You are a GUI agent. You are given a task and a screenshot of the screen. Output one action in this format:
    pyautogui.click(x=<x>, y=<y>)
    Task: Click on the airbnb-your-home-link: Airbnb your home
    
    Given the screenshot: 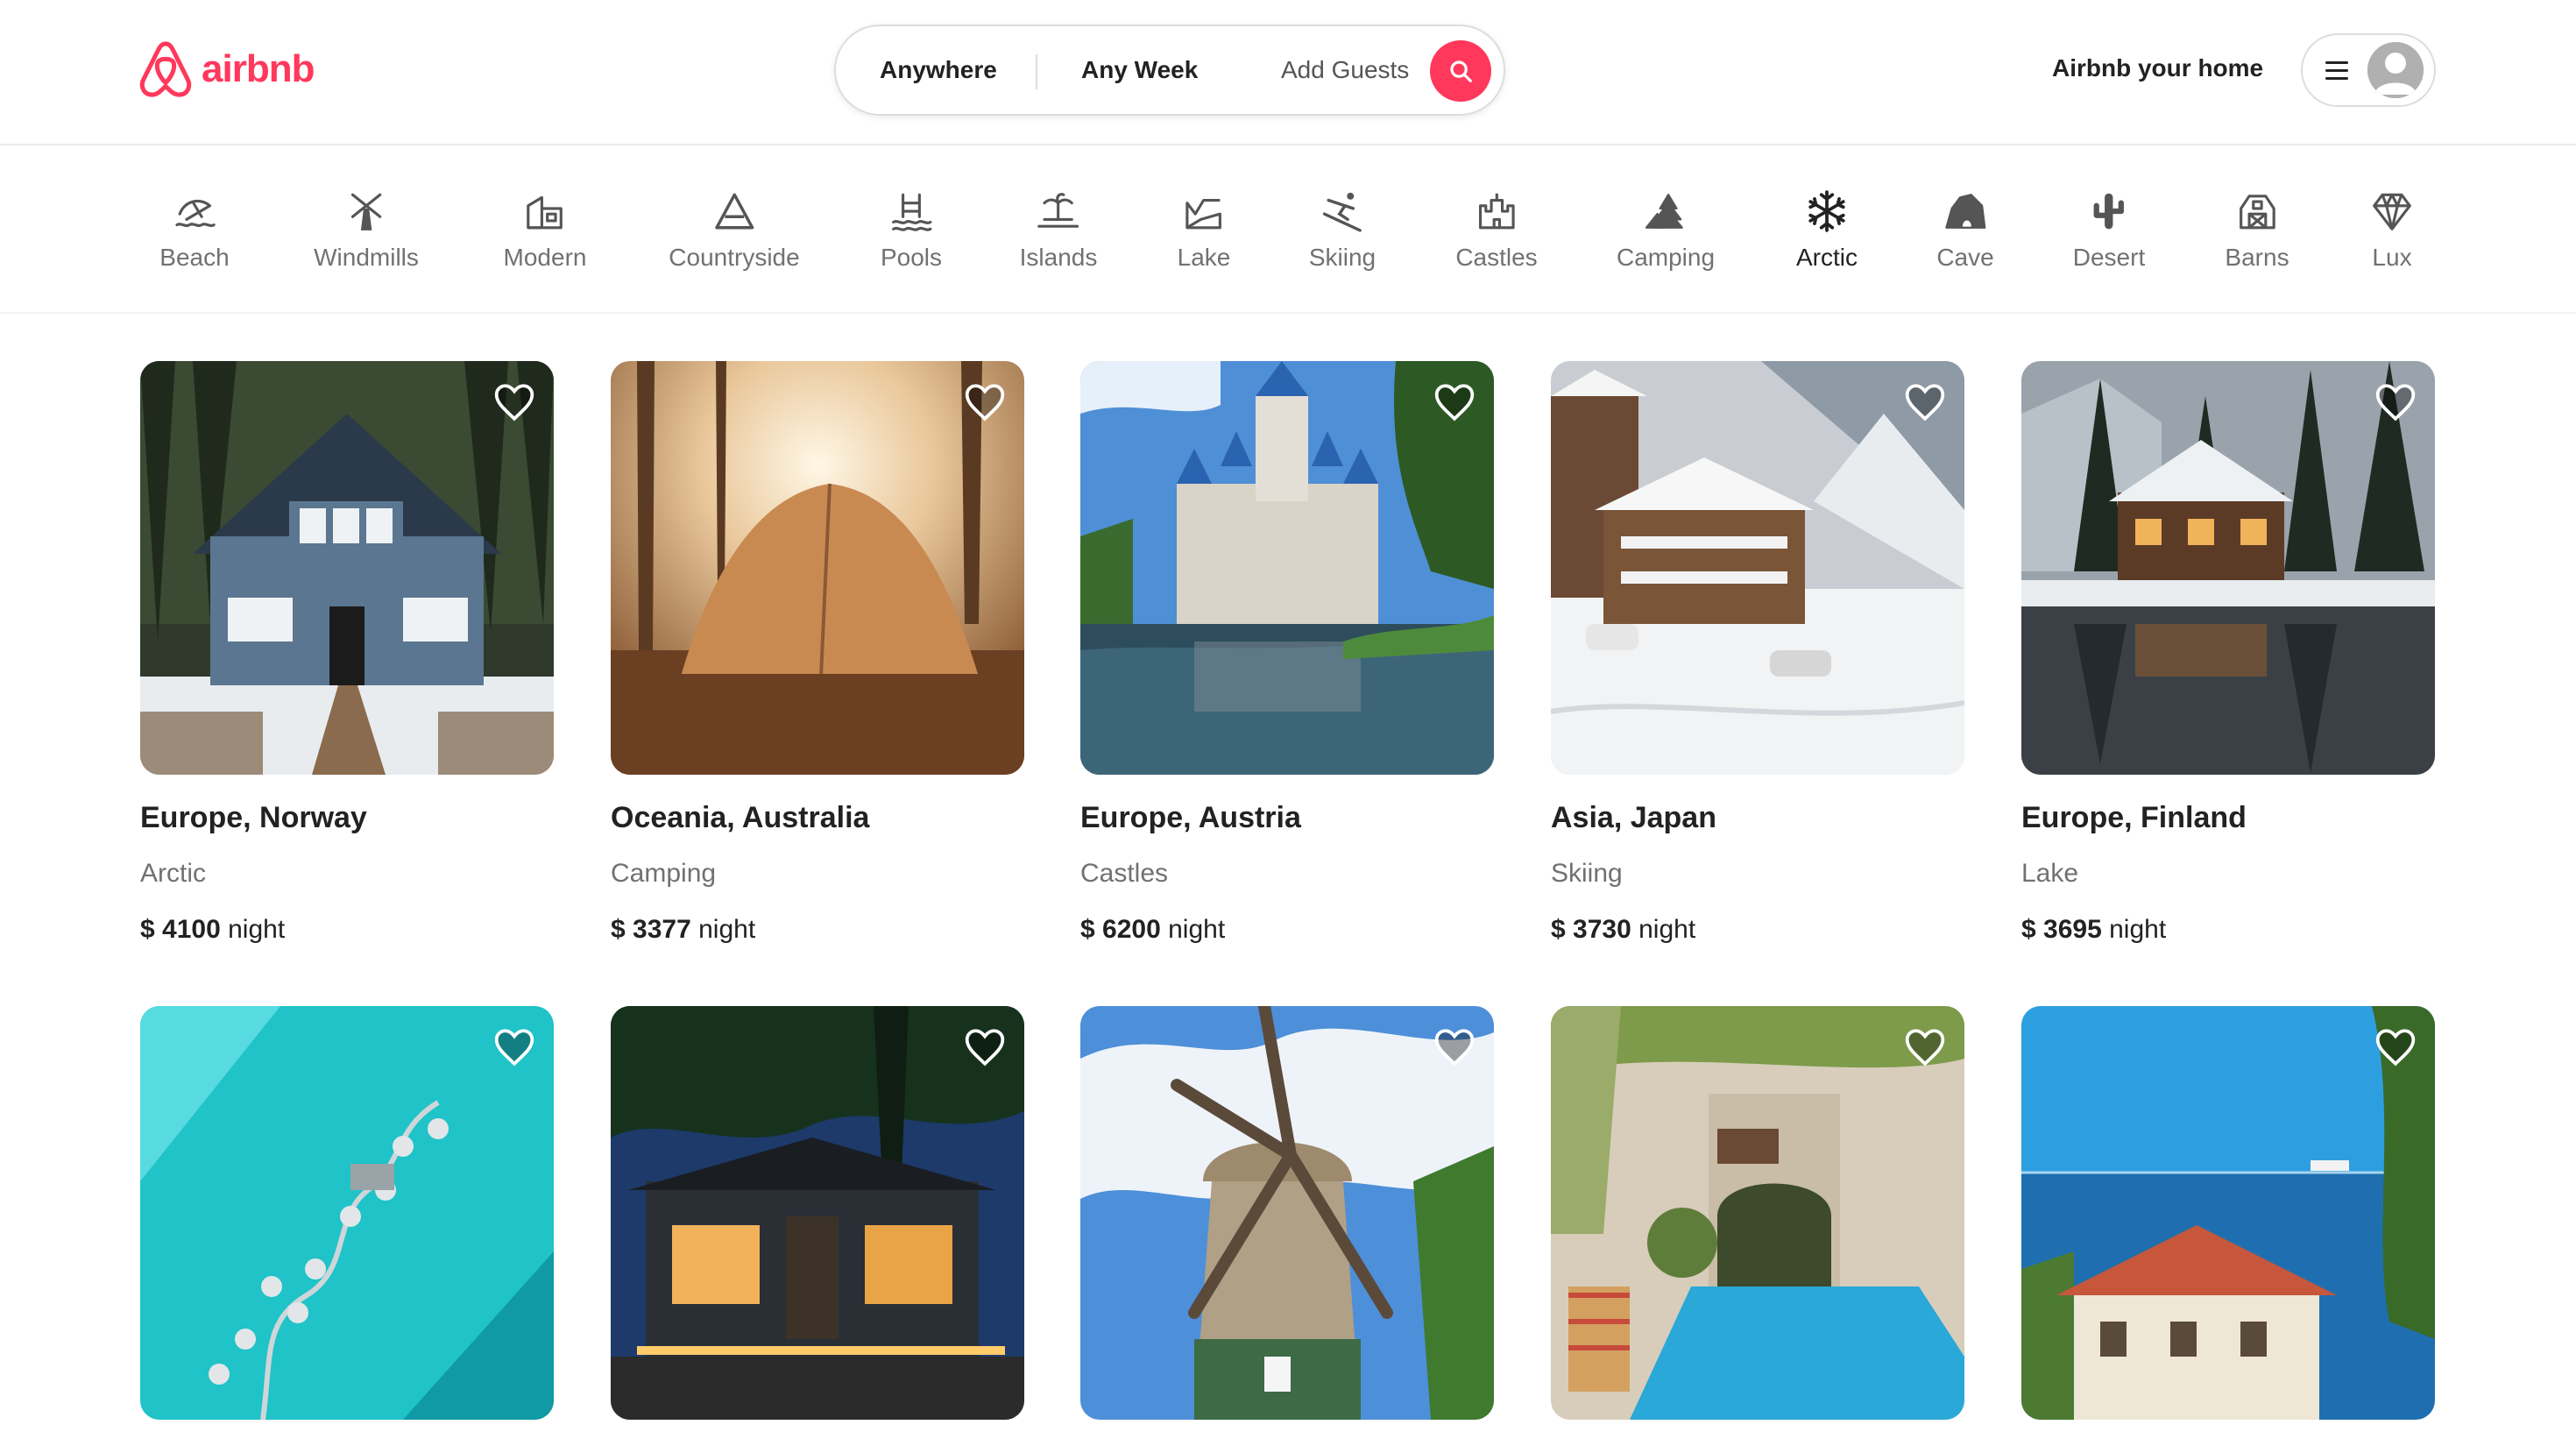 What is the action you would take?
    pyautogui.click(x=2157, y=68)
    